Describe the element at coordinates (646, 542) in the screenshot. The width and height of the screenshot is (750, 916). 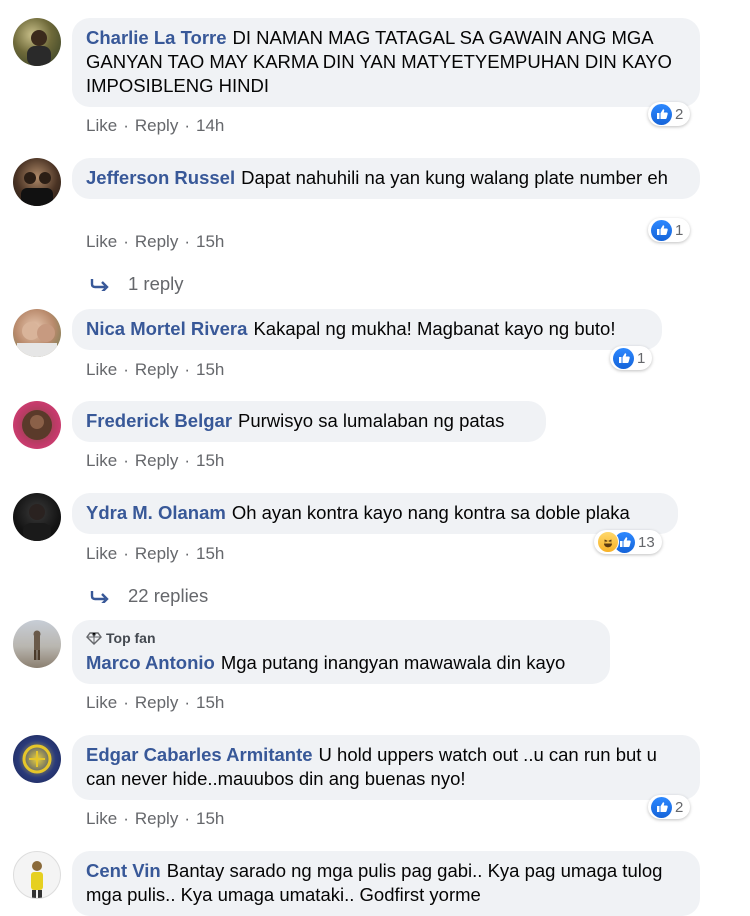
I see `reaction-count: 13` at that location.